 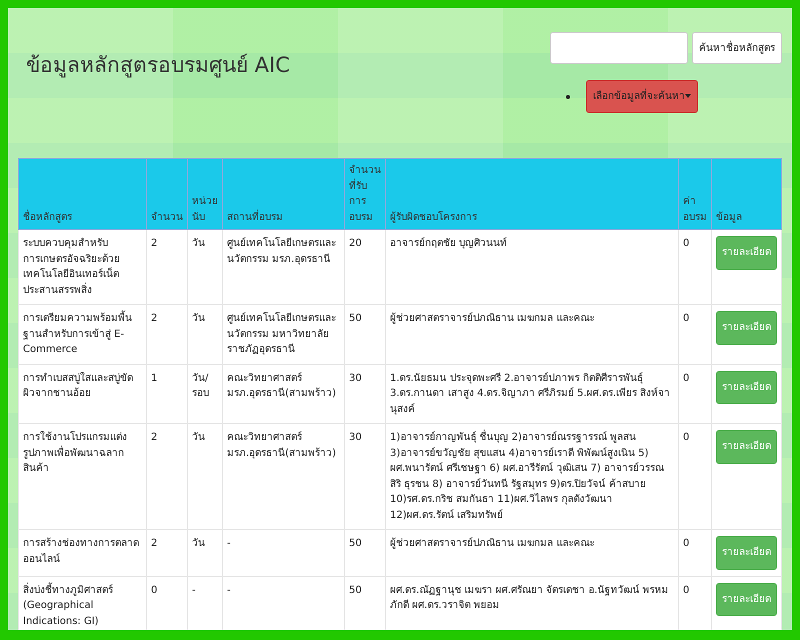 What do you see at coordinates (167, 394) in the screenshot?
I see `table-cell: 1` at bounding box center [167, 394].